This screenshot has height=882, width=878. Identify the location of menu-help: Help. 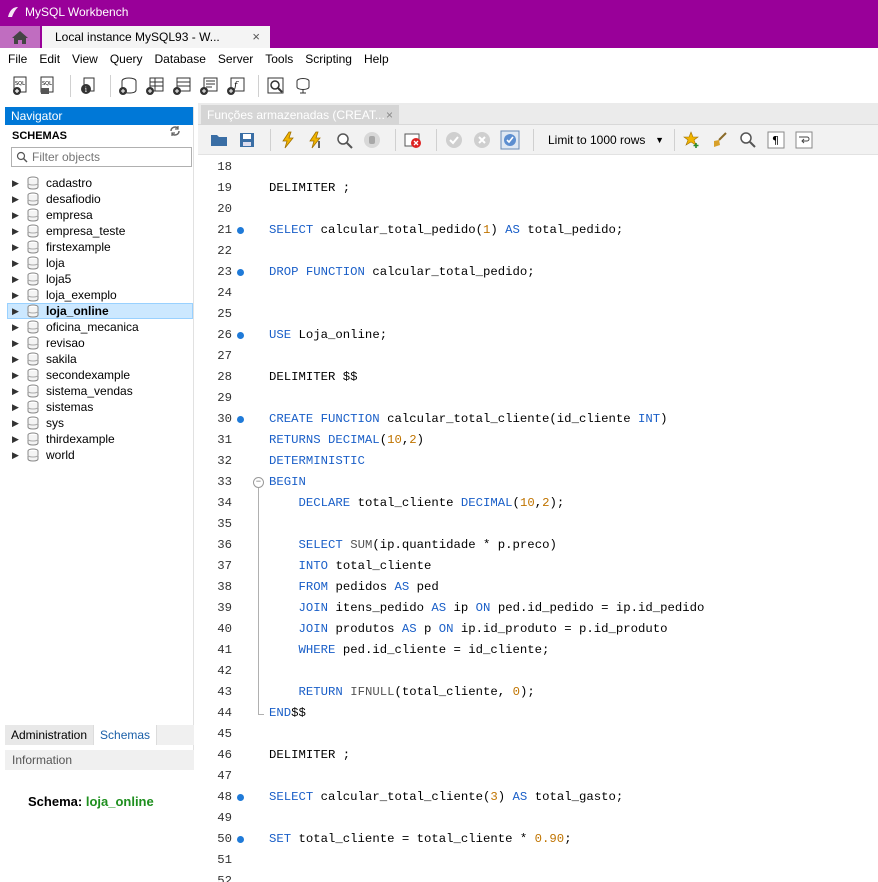
(376, 59).